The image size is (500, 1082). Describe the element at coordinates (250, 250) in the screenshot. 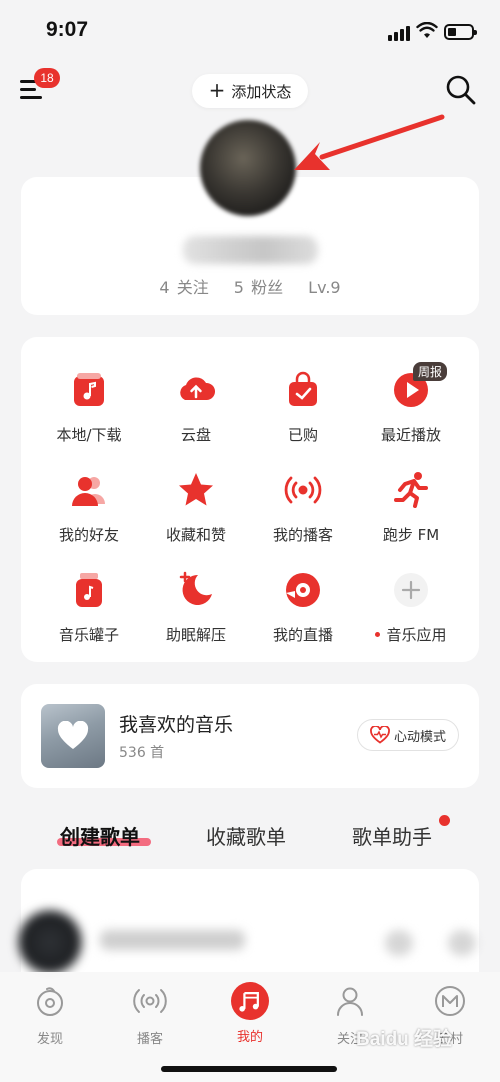

I see `nickname` at that location.